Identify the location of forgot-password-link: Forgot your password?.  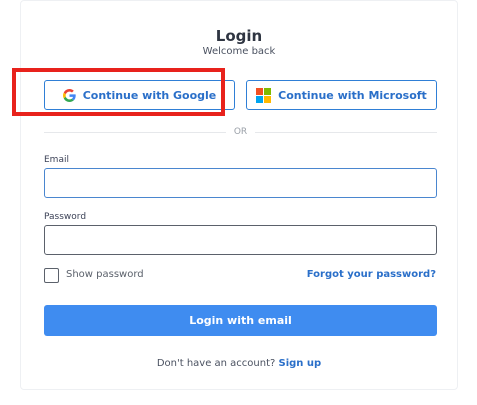
(371, 274).